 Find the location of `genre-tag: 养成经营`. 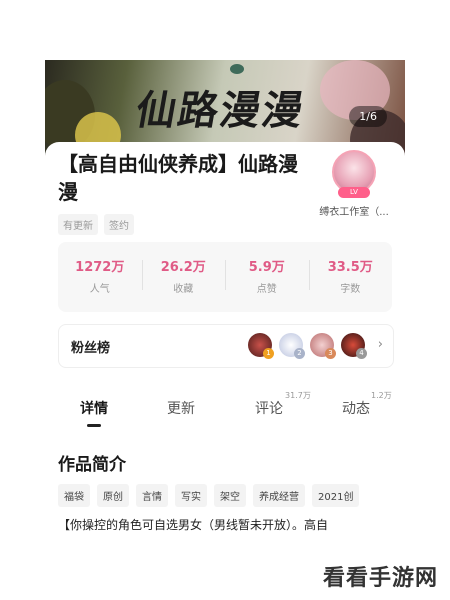

genre-tag: 养成经营 is located at coordinates (279, 495).